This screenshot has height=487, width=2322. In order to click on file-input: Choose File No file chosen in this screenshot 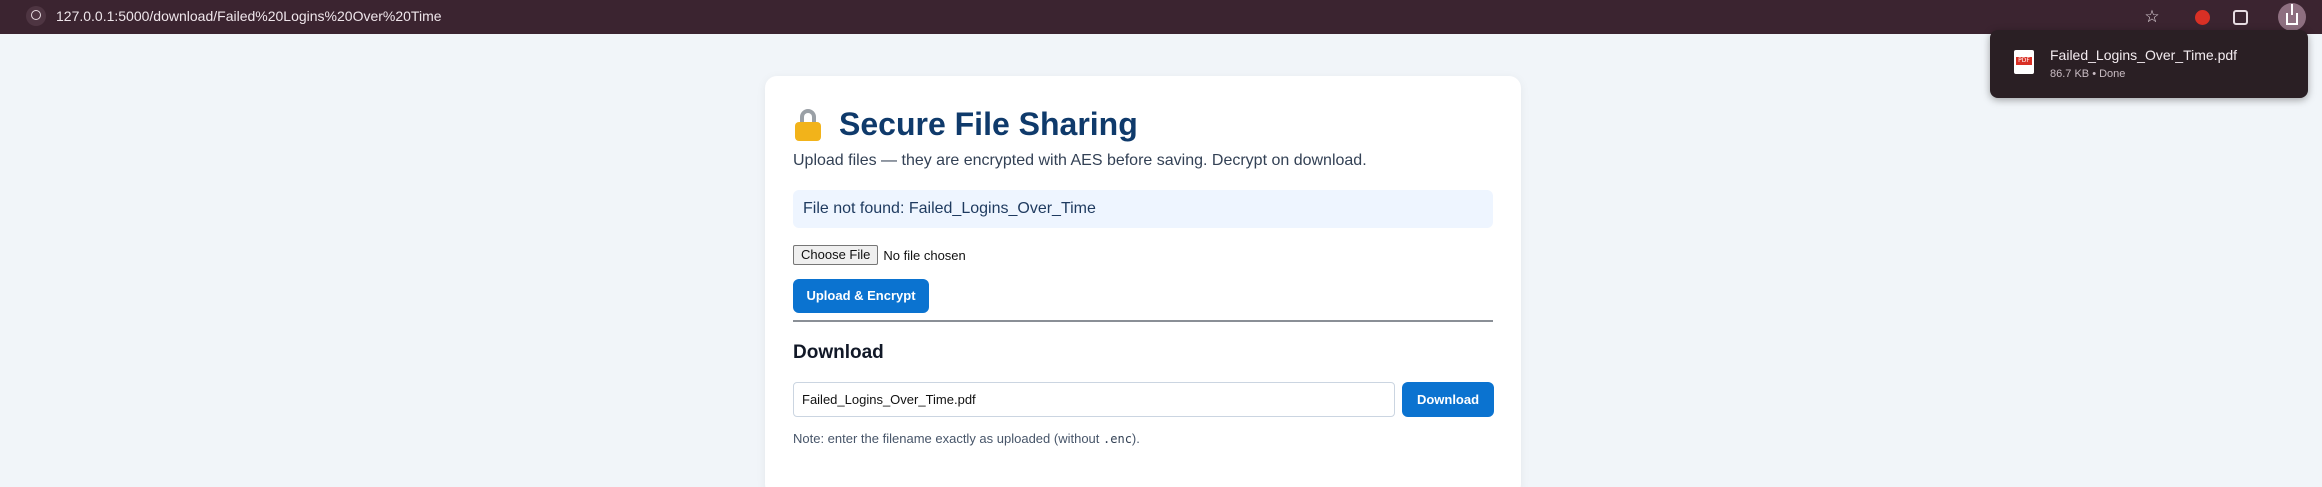, I will do `click(879, 255)`.